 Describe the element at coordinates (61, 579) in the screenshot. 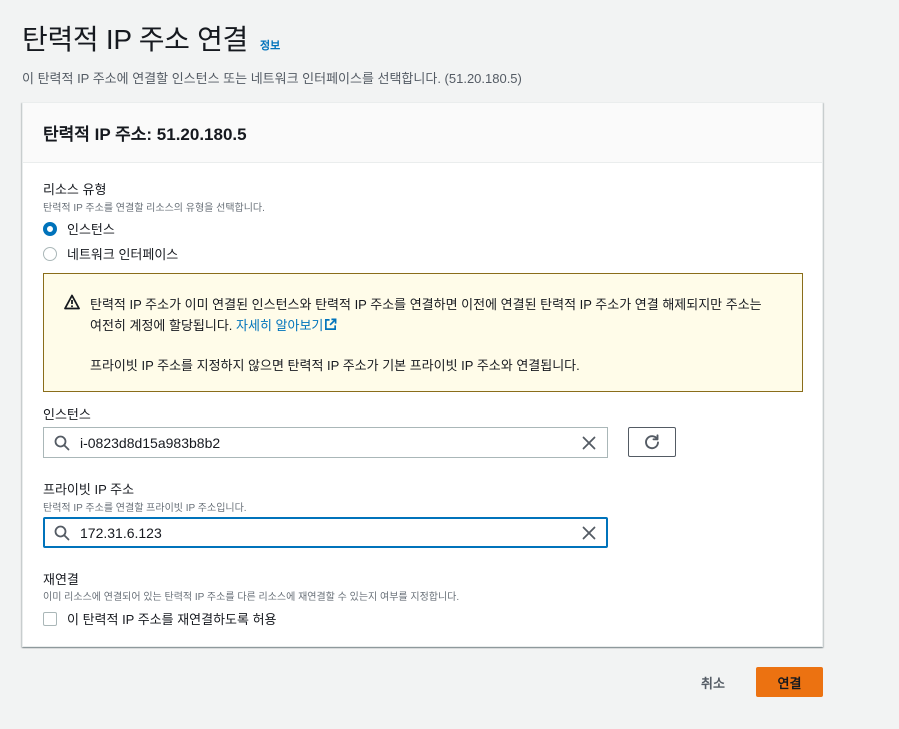

I see `reassociation-label: 재연결` at that location.